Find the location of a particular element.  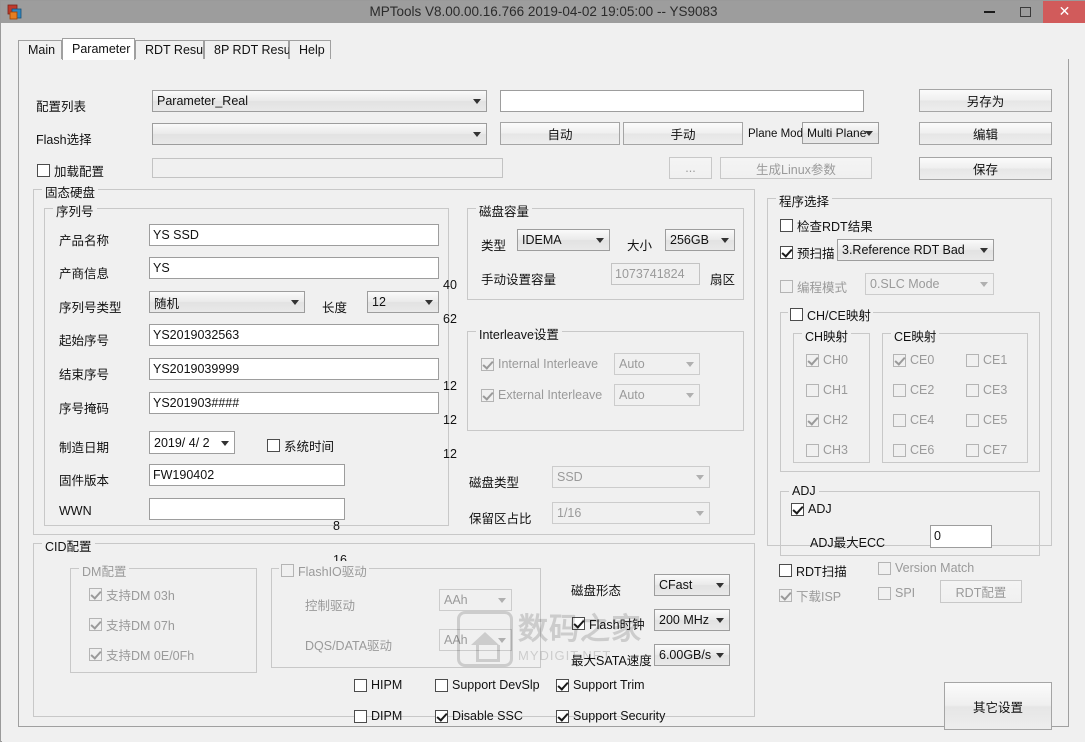

start-sn-input: YS2019032563 is located at coordinates (294, 335).